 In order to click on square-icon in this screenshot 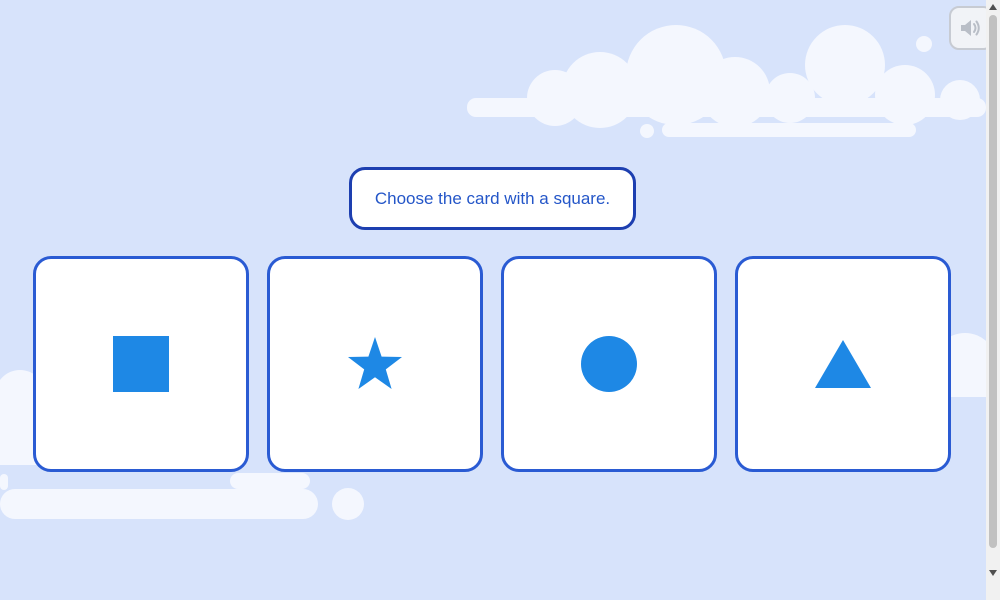, I will do `click(141, 364)`.